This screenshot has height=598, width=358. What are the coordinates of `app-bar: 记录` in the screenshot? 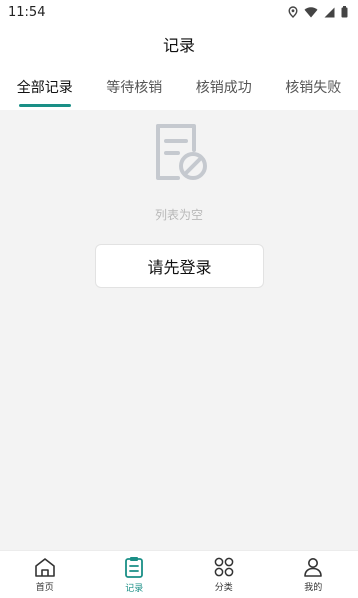 It's located at (179, 44).